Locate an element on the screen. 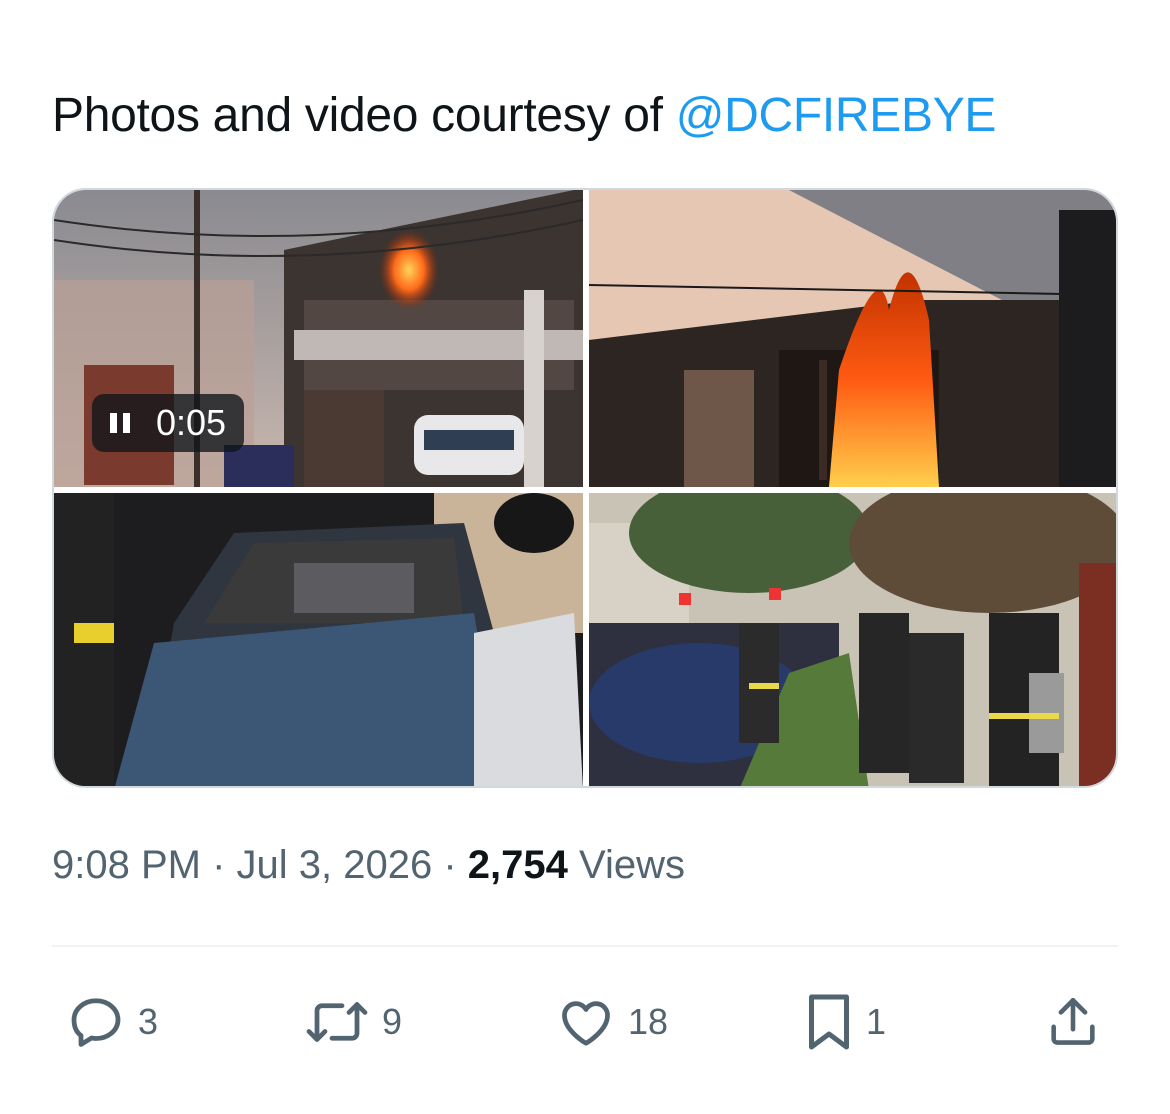 This screenshot has width=1170, height=1114. photo-window-fire is located at coordinates (852, 338).